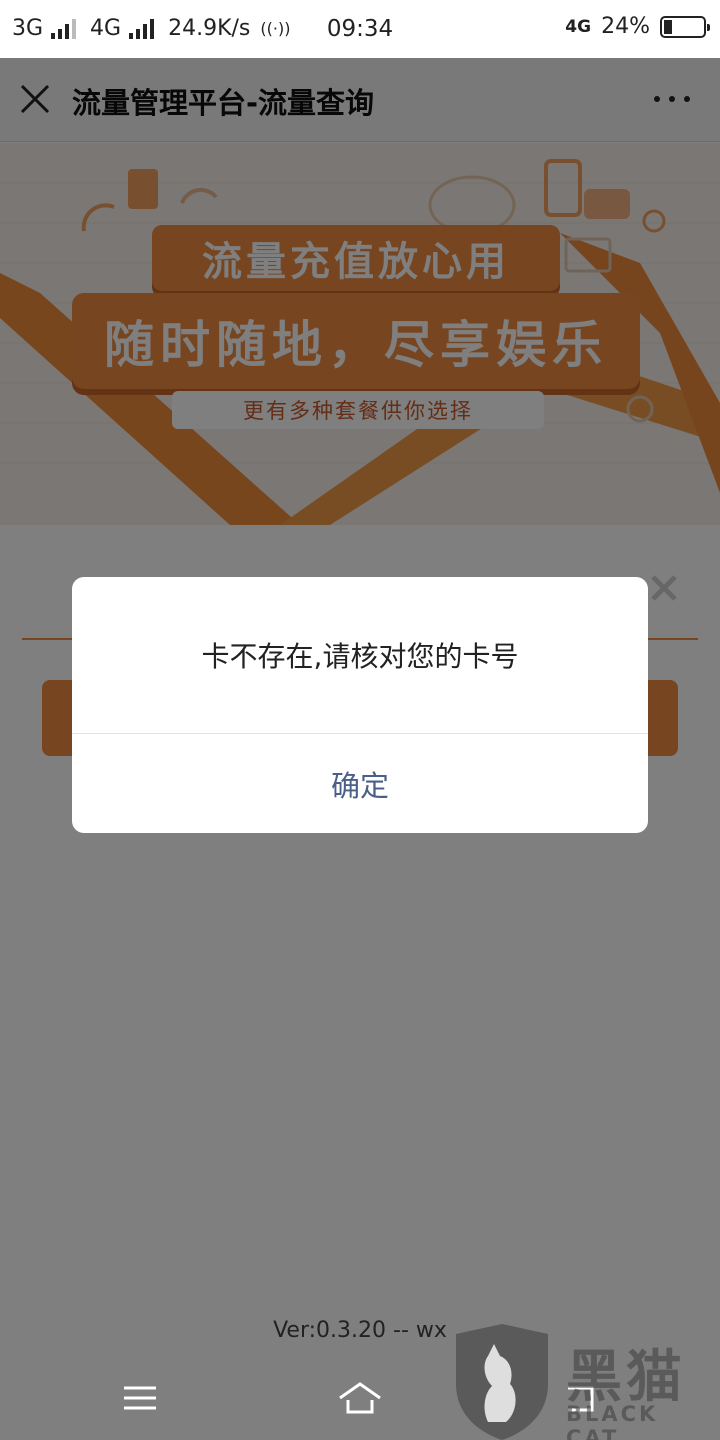 The width and height of the screenshot is (720, 1440). Describe the element at coordinates (625, 26) in the screenshot. I see `battery-percent: 24%` at that location.